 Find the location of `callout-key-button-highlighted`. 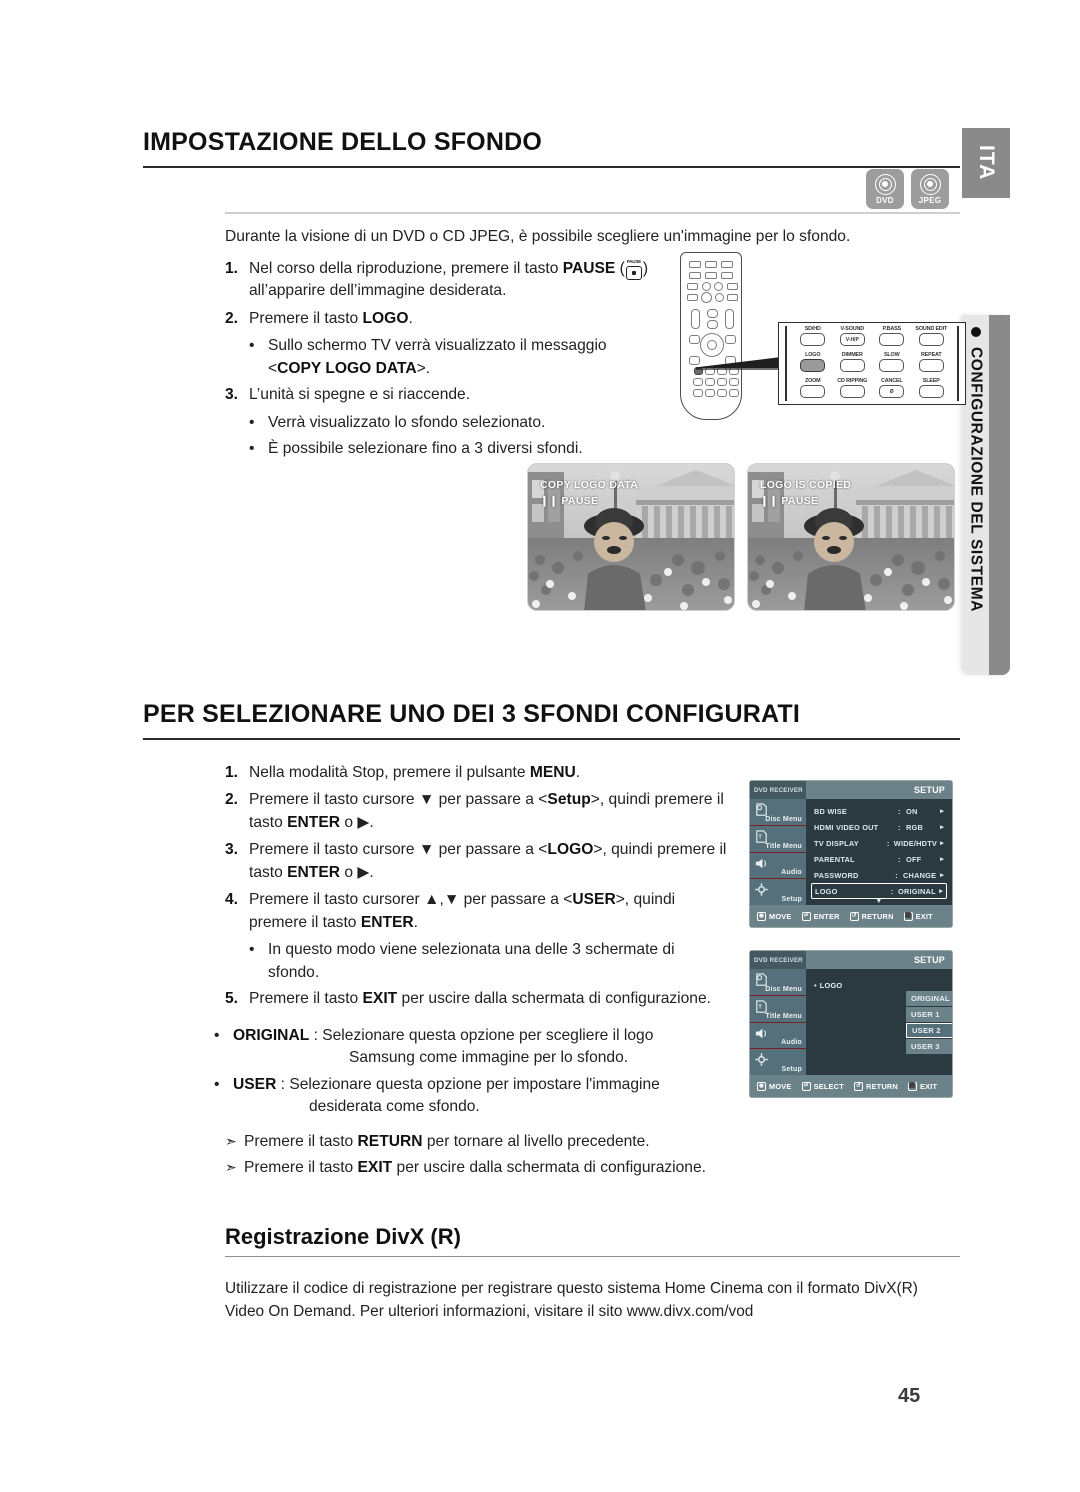

callout-key-button-highlighted is located at coordinates (813, 365).